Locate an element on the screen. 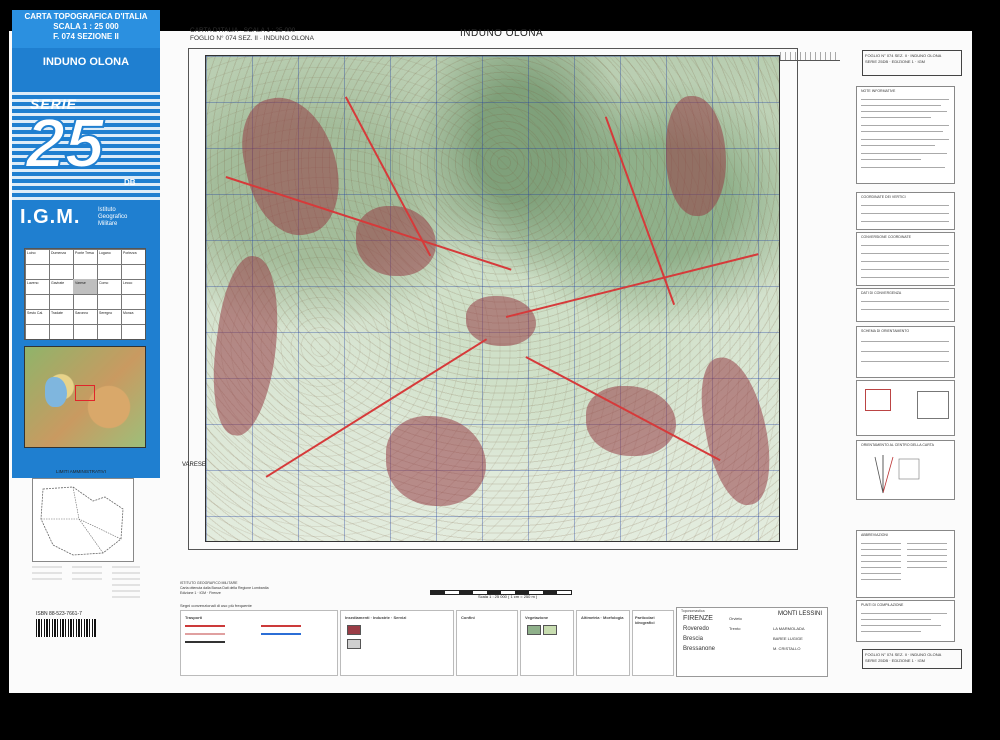  index-label: Dumenza is located at coordinates (58, 253).